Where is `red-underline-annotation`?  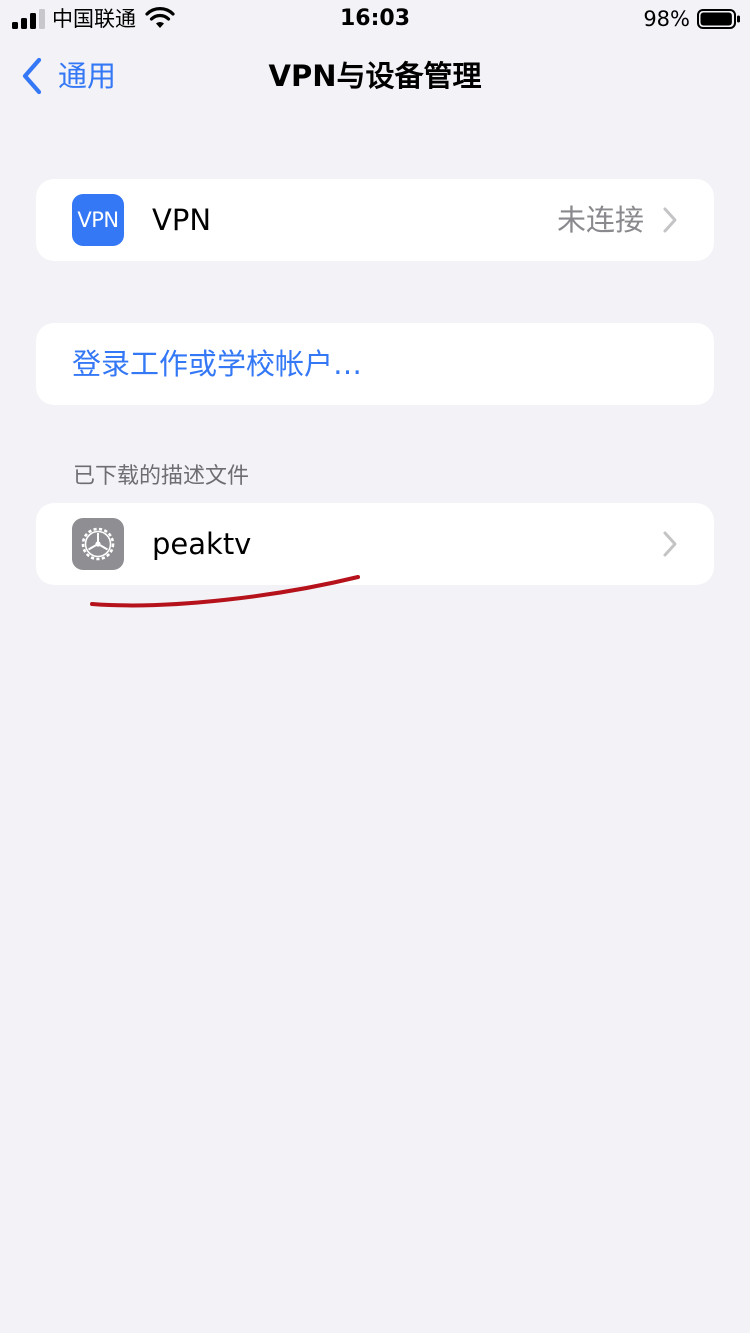 red-underline-annotation is located at coordinates (225, 591).